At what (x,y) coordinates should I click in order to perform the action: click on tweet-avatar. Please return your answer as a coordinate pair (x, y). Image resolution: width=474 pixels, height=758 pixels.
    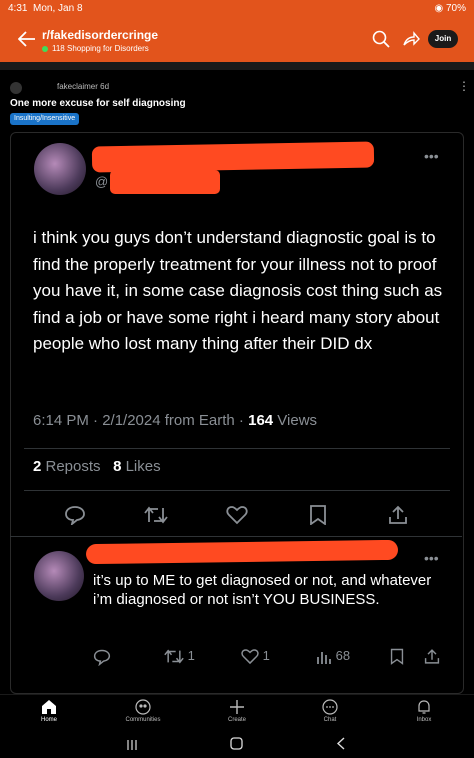
    Looking at the image, I should click on (60, 169).